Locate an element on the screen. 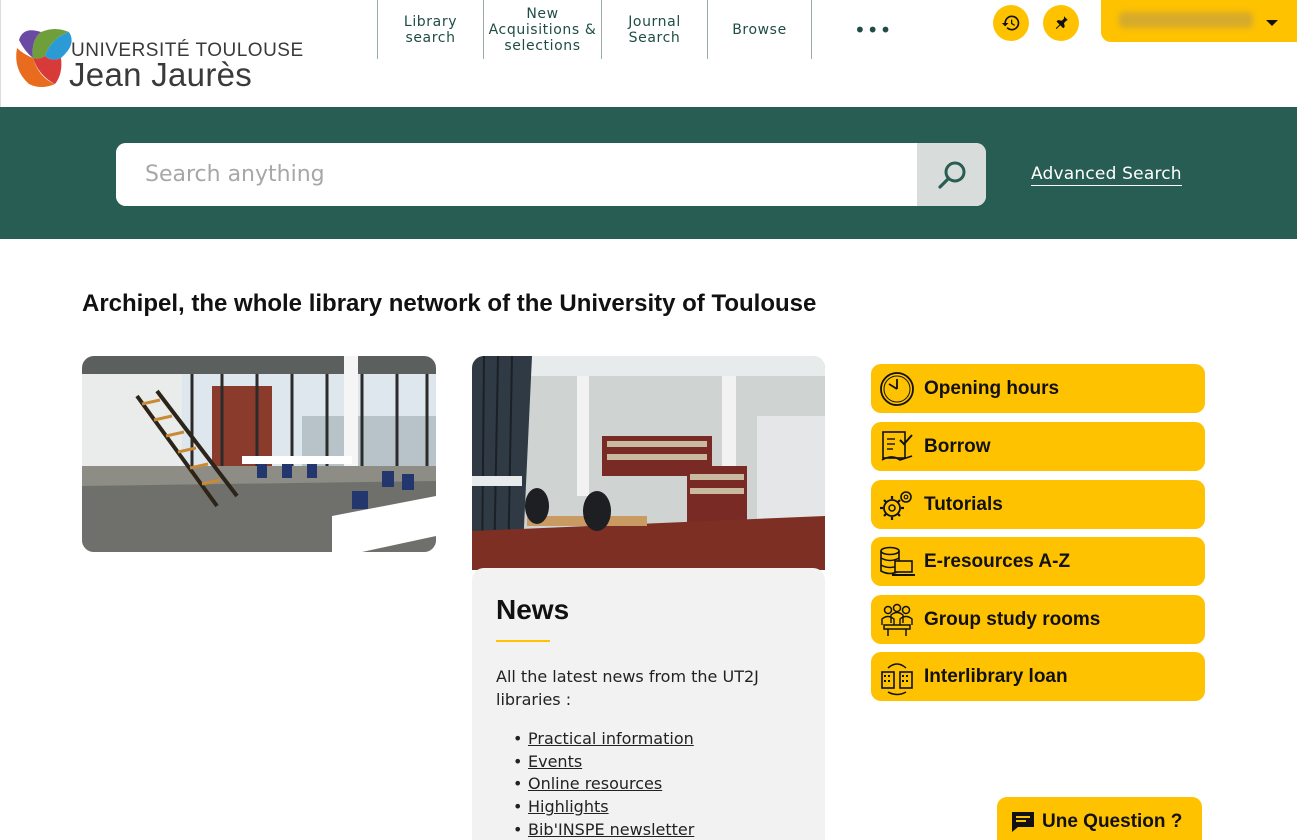 The height and width of the screenshot is (840, 1297). user-menu-button is located at coordinates (1199, 21).